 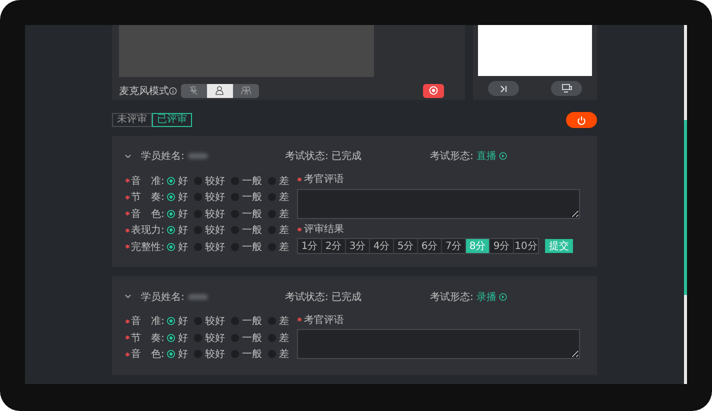 What do you see at coordinates (173, 90) in the screenshot?
I see `info-icon` at bounding box center [173, 90].